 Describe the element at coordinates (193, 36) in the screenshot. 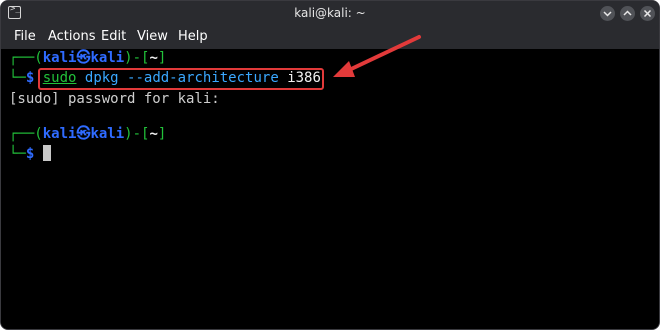

I see `menu-help: Help` at that location.